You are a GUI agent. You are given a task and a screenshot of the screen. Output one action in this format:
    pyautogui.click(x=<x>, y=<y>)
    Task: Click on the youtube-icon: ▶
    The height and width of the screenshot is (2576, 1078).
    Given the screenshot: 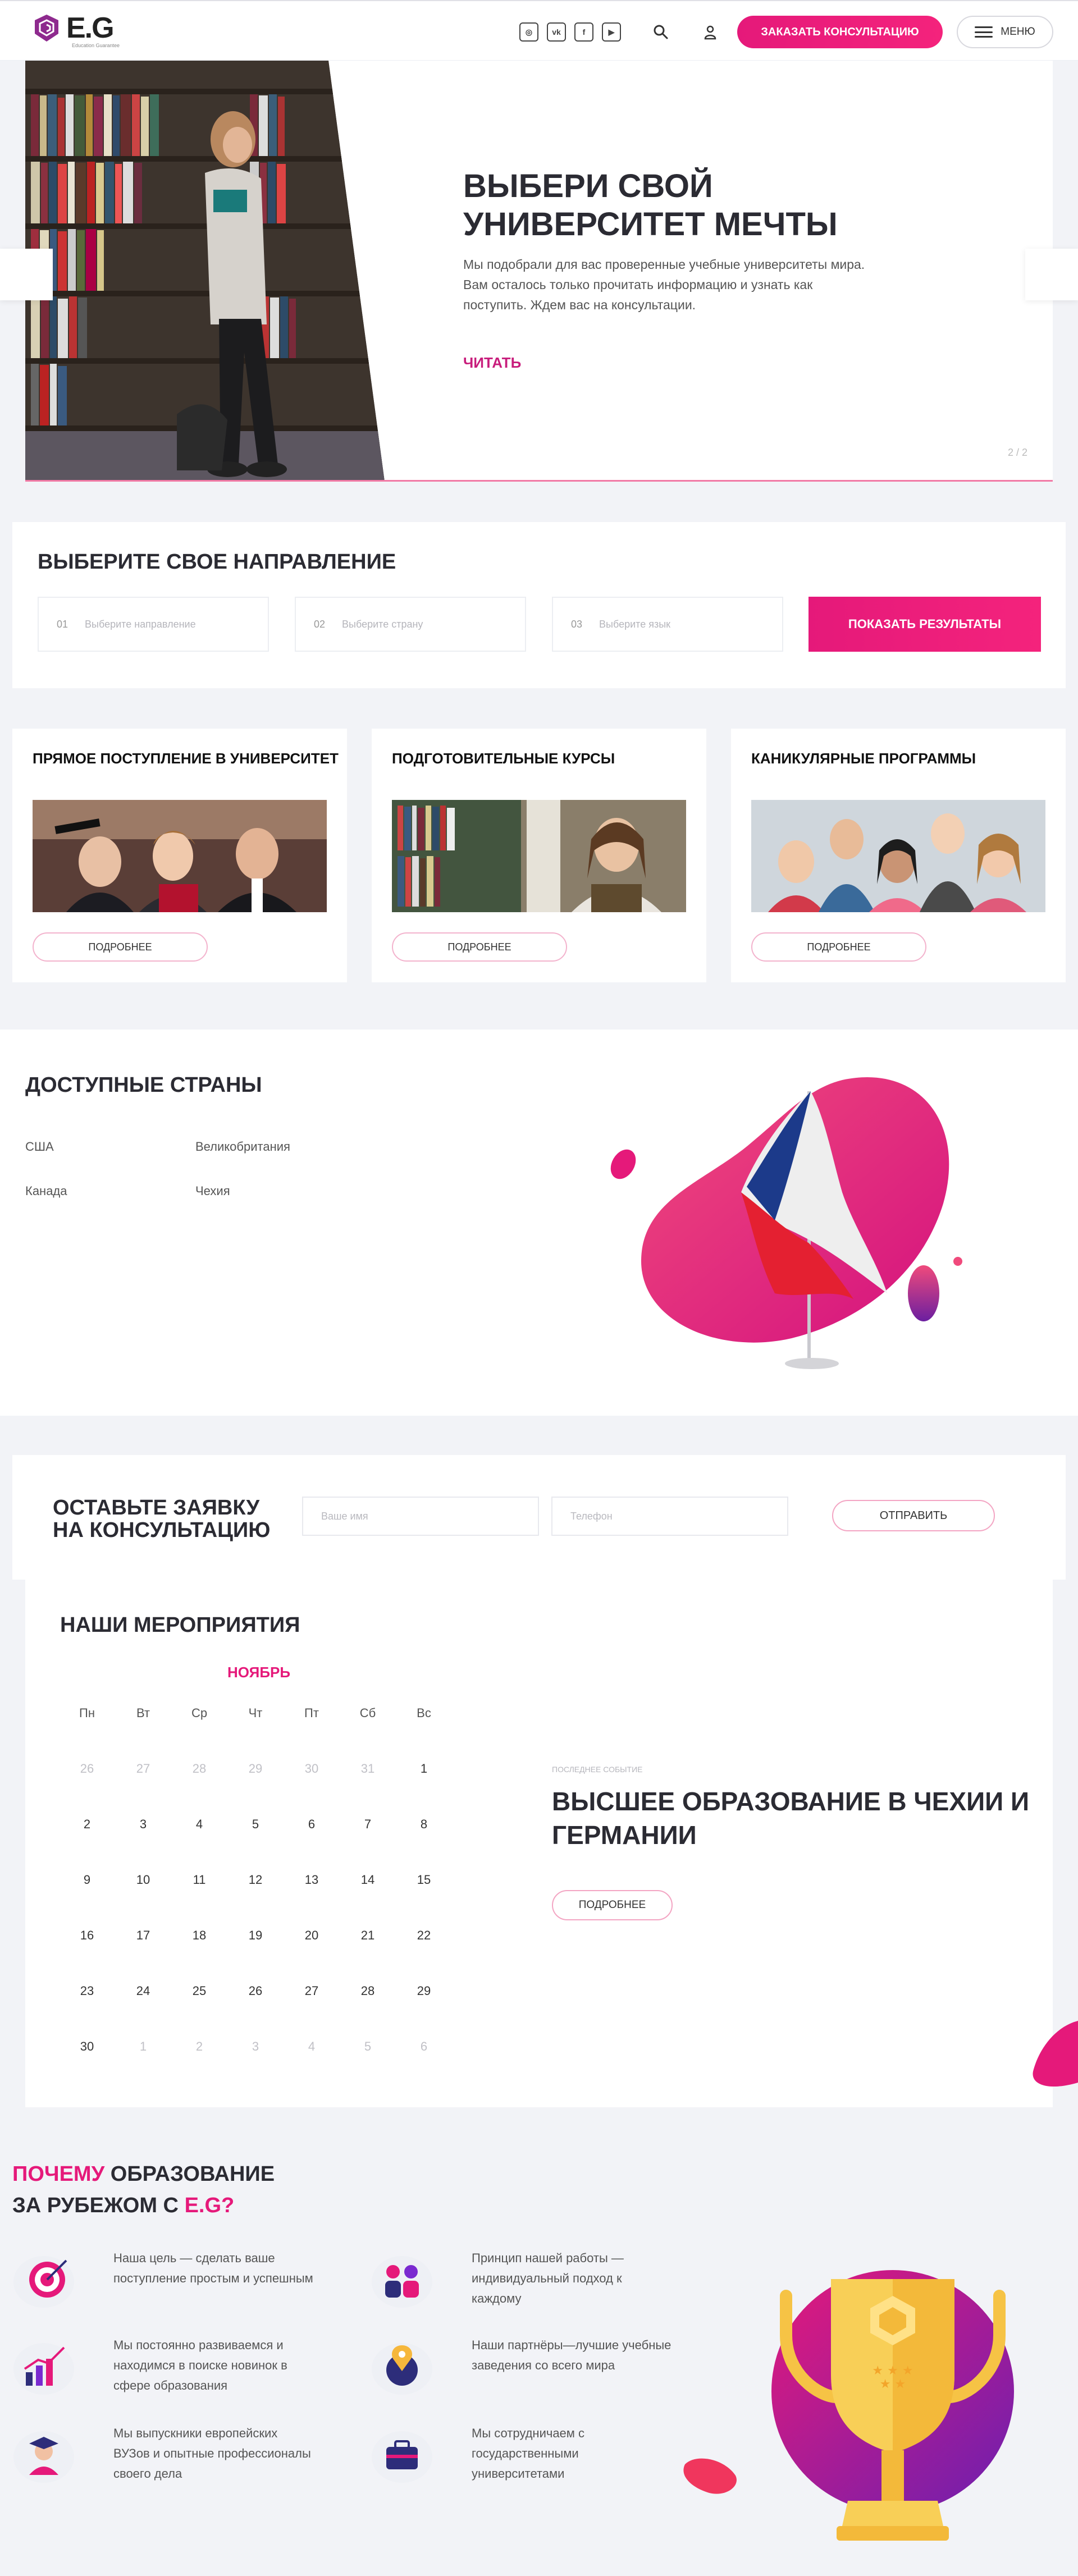 What is the action you would take?
    pyautogui.click(x=611, y=32)
    